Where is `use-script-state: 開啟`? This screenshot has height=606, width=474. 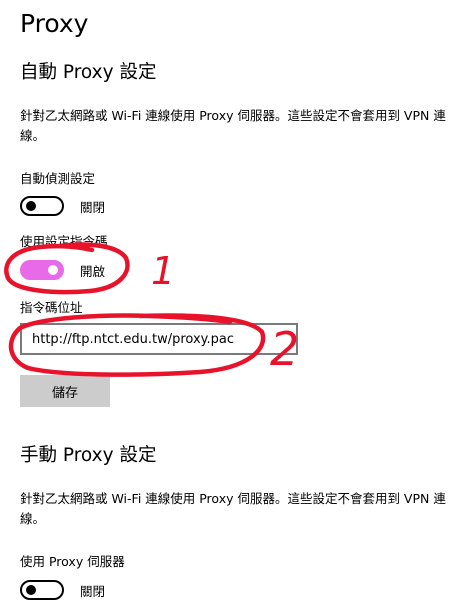 use-script-state: 開啟 is located at coordinates (93, 271).